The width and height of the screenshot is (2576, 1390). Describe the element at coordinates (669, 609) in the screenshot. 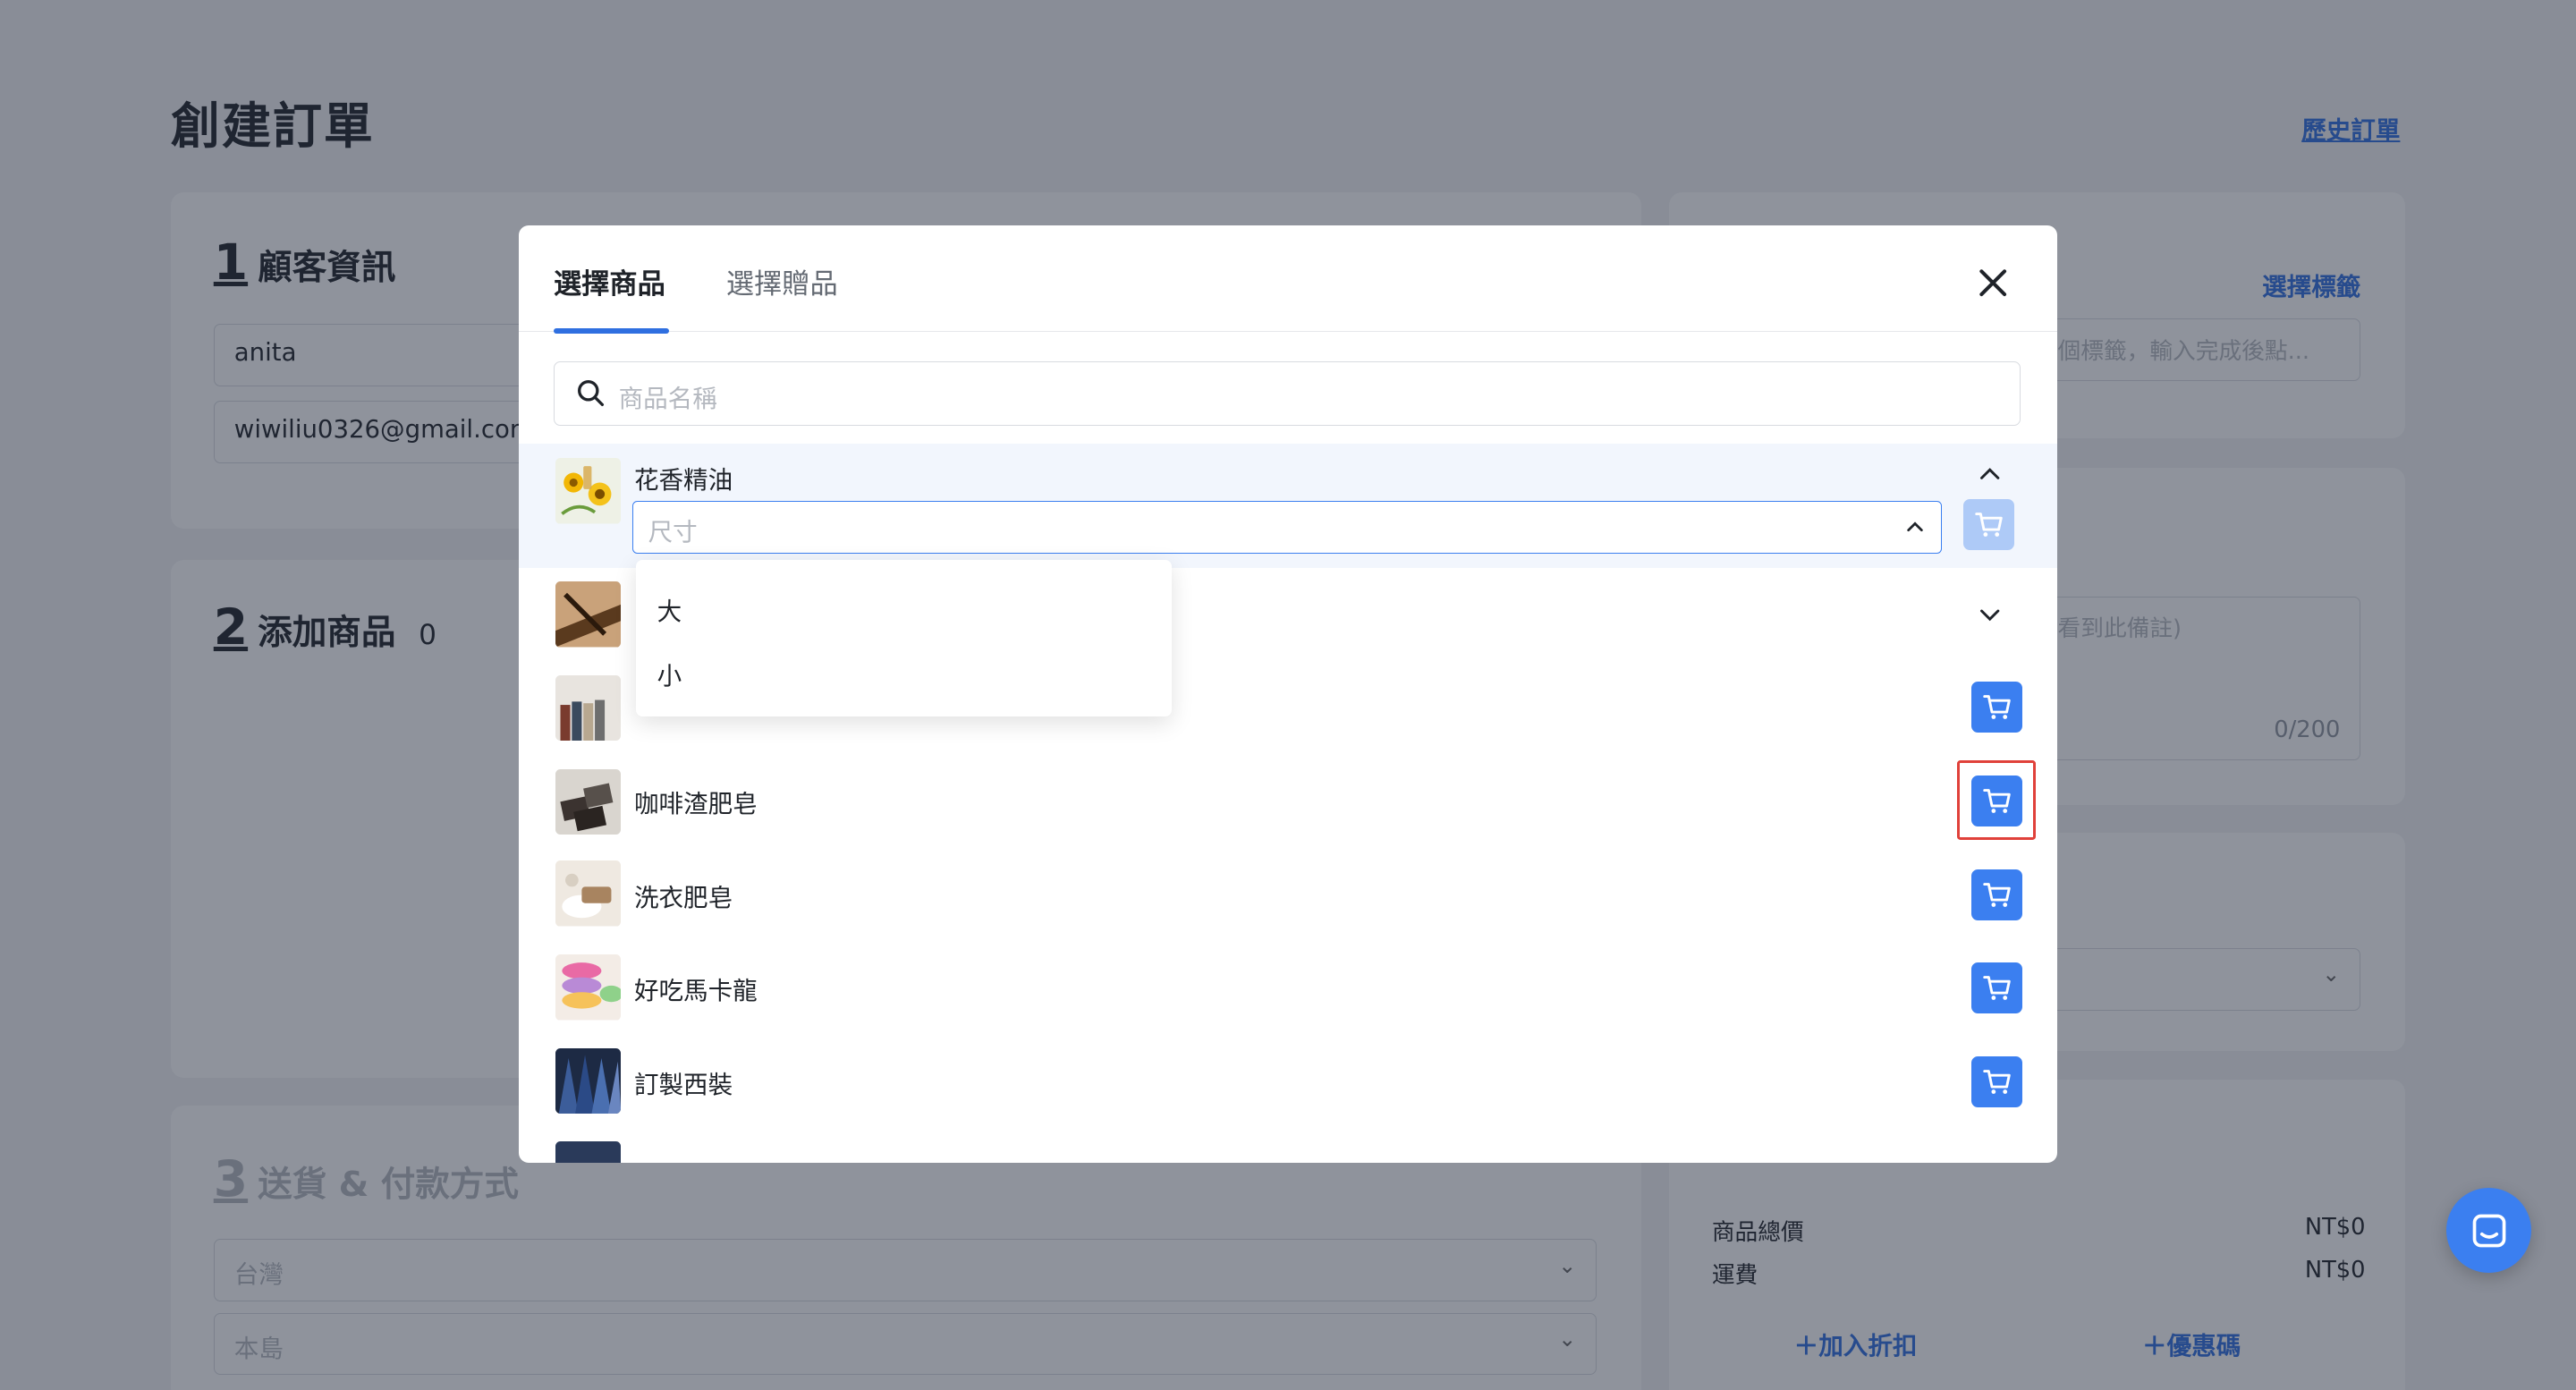

I see `size-option-large: 大` at that location.